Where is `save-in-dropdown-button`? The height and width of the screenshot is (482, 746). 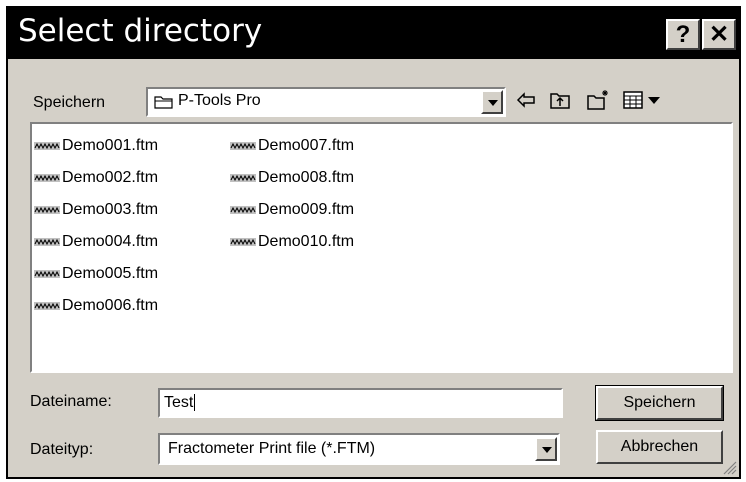
save-in-dropdown-button is located at coordinates (492, 102).